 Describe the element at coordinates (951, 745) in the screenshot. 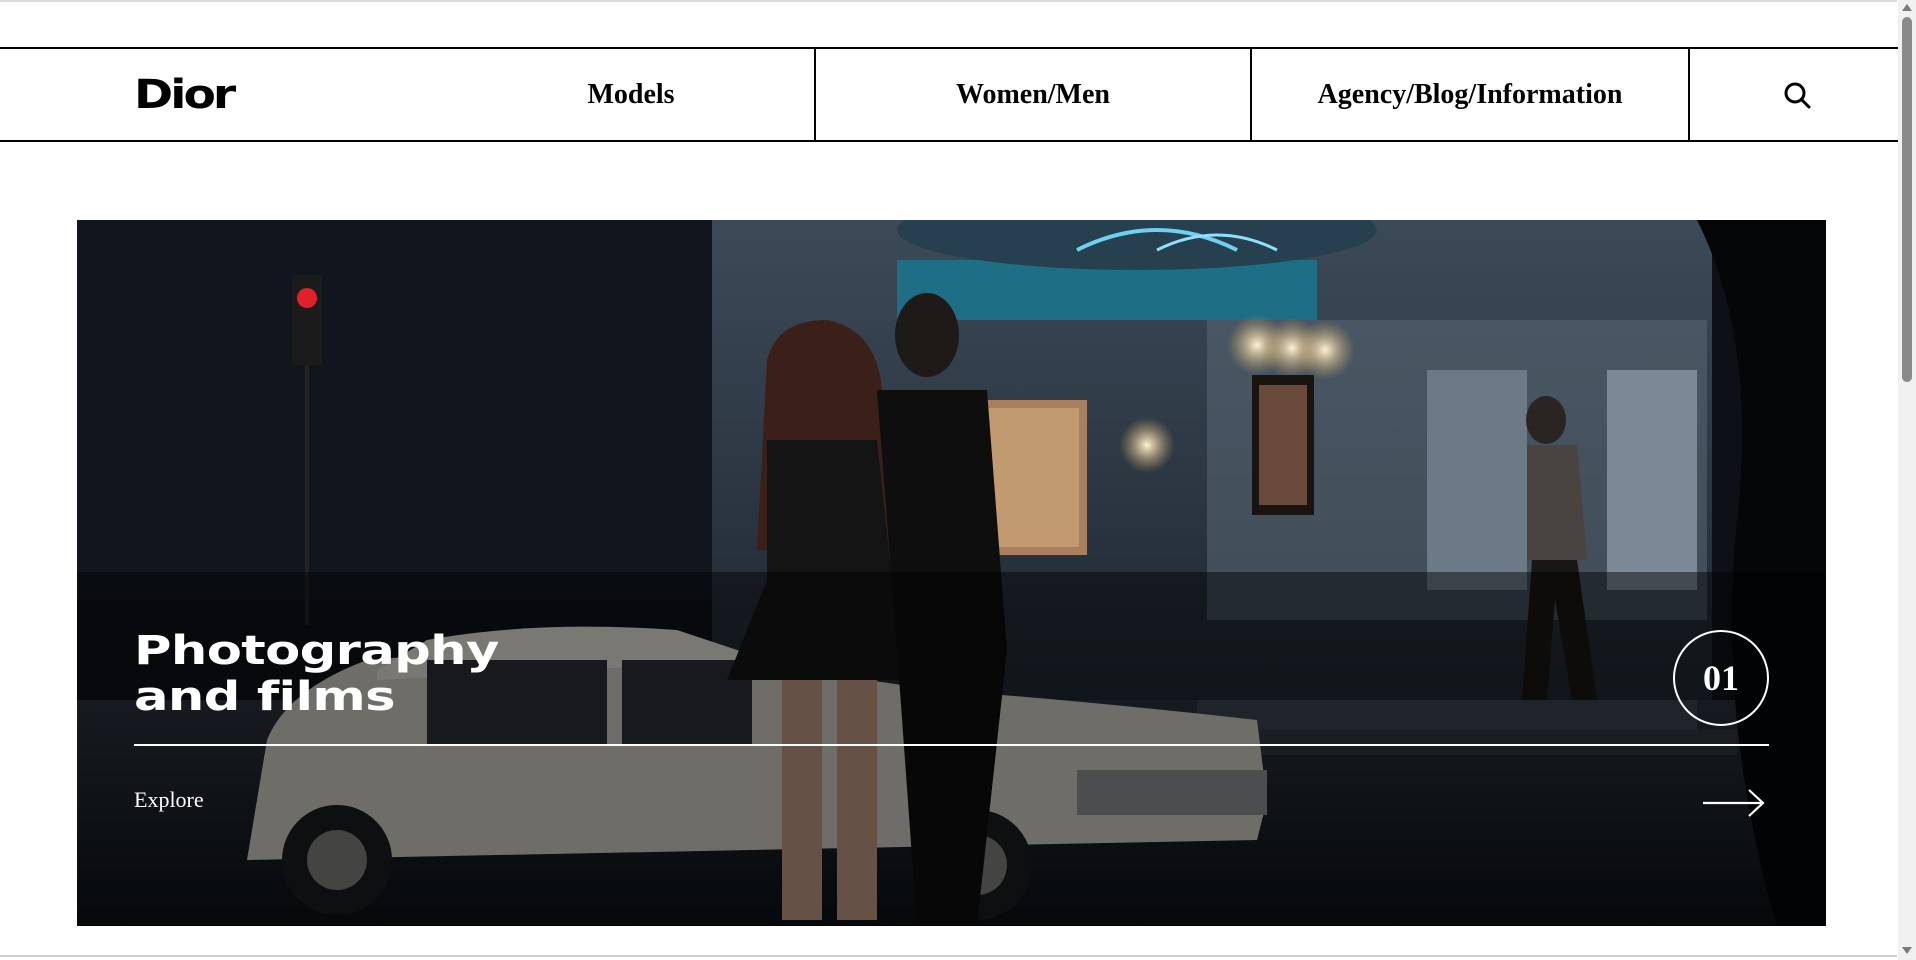

I see `hero-divider` at that location.